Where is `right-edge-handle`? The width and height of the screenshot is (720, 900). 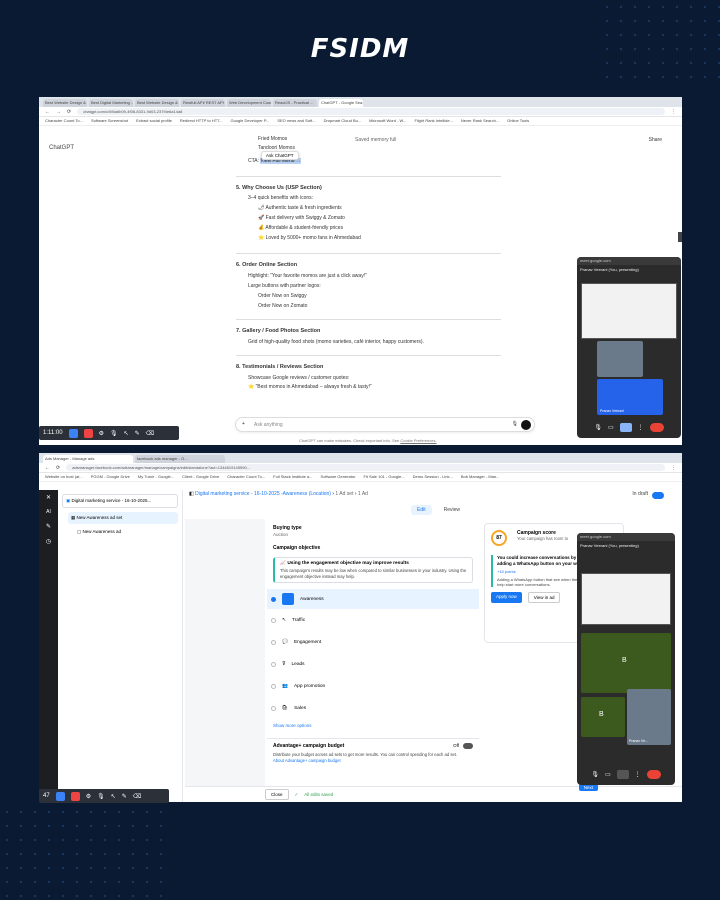 right-edge-handle is located at coordinates (680, 237).